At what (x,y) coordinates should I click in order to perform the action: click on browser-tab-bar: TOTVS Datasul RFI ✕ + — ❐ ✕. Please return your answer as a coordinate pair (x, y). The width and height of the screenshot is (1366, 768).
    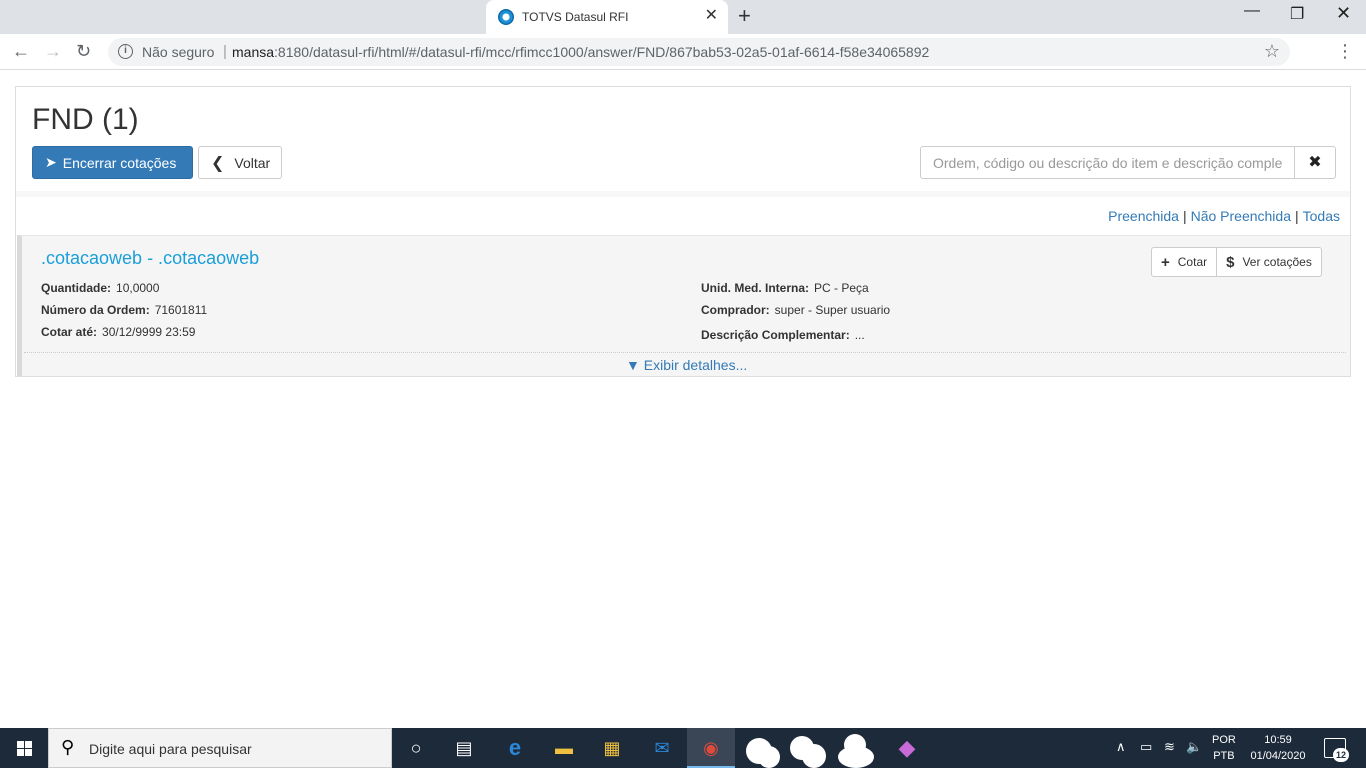
    Looking at the image, I should click on (683, 17).